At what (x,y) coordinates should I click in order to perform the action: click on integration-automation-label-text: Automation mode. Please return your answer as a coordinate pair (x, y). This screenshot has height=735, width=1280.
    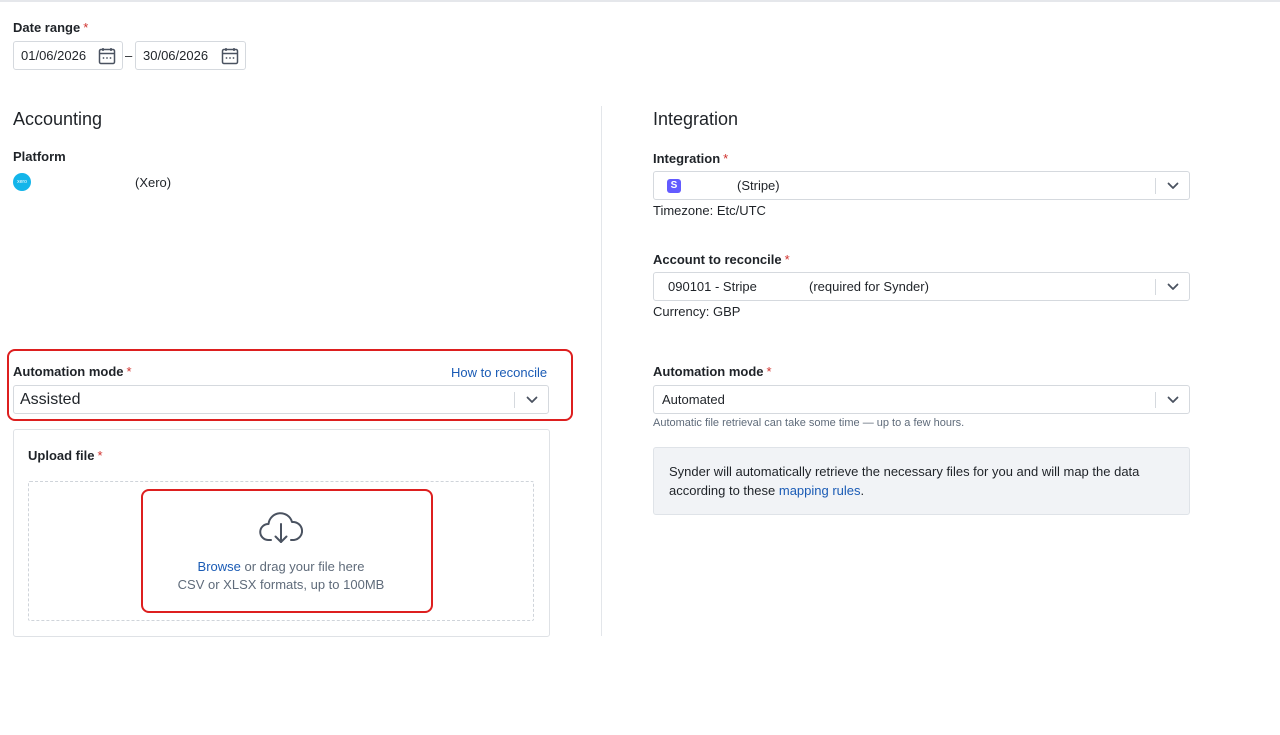
    Looking at the image, I should click on (708, 371).